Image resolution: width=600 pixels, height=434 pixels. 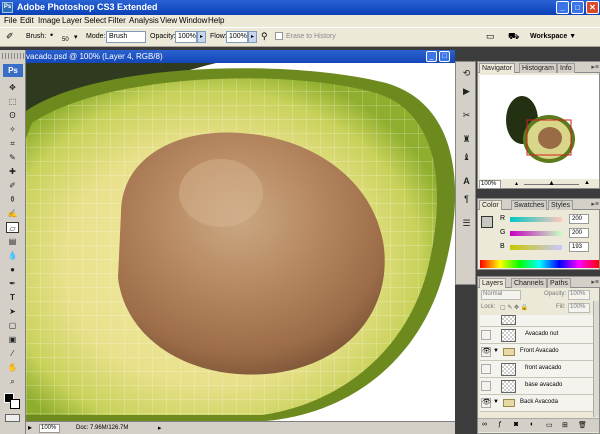 I want to click on layers-scrollbar, so click(x=596, y=359).